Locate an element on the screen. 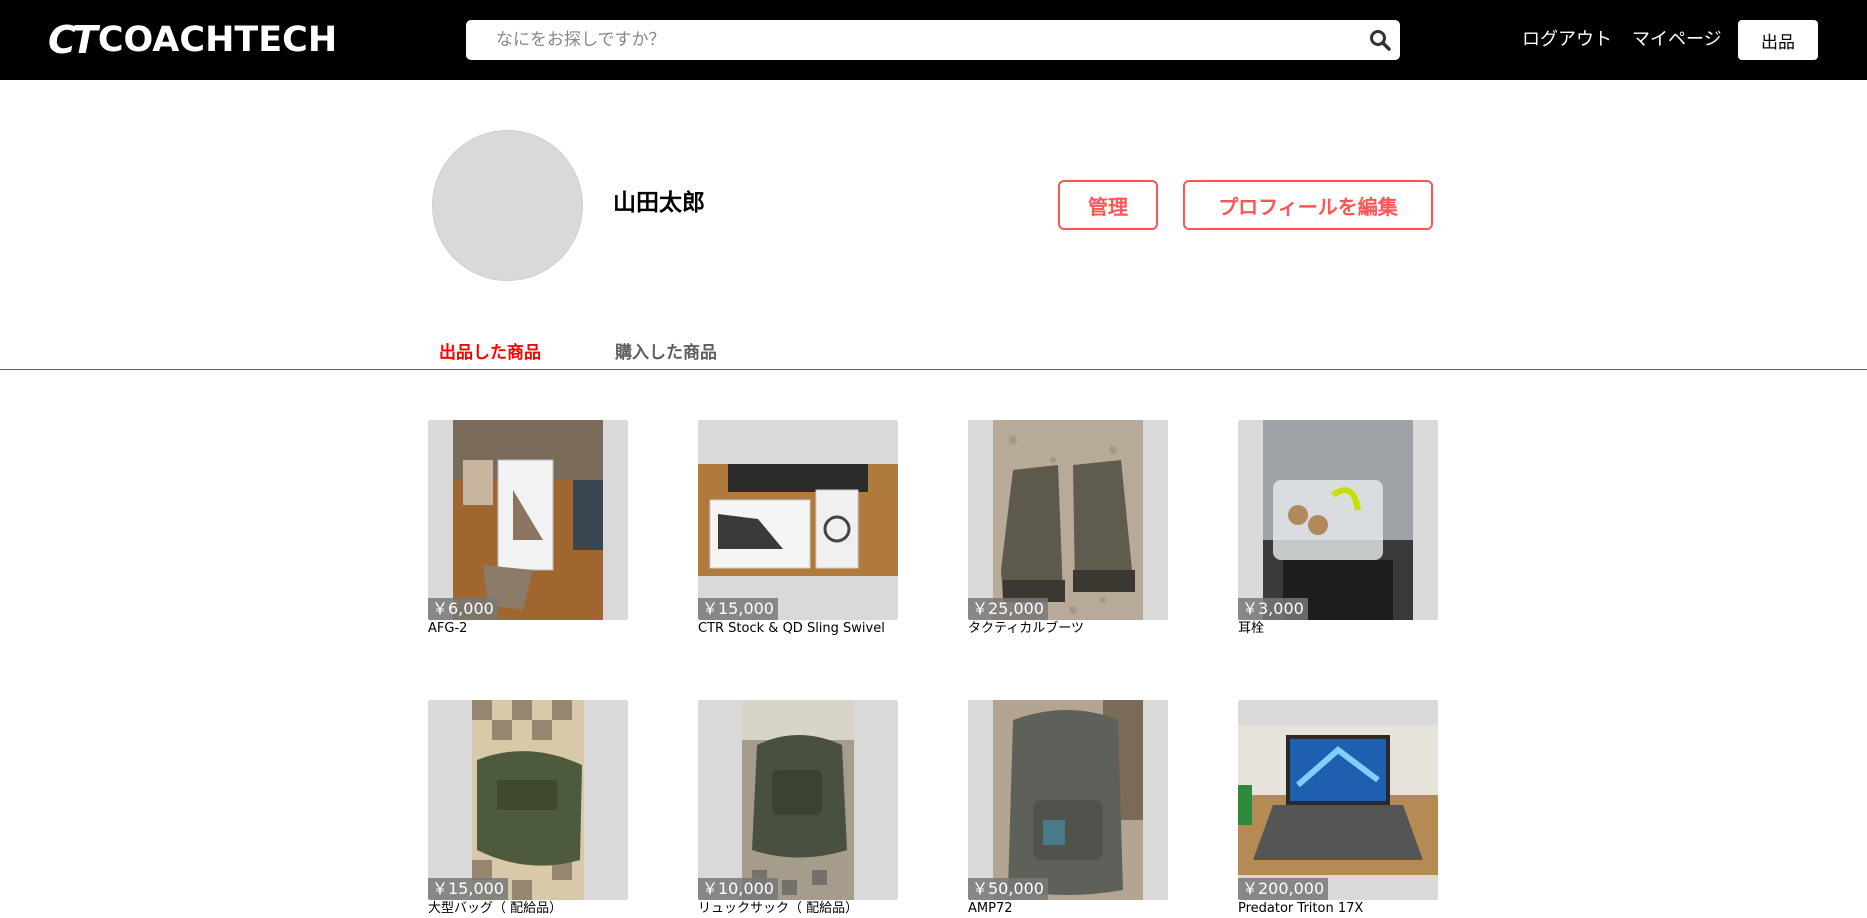 Image resolution: width=1867 pixels, height=918 pixels. item-thumbnail: ￥6,000 is located at coordinates (528, 520).